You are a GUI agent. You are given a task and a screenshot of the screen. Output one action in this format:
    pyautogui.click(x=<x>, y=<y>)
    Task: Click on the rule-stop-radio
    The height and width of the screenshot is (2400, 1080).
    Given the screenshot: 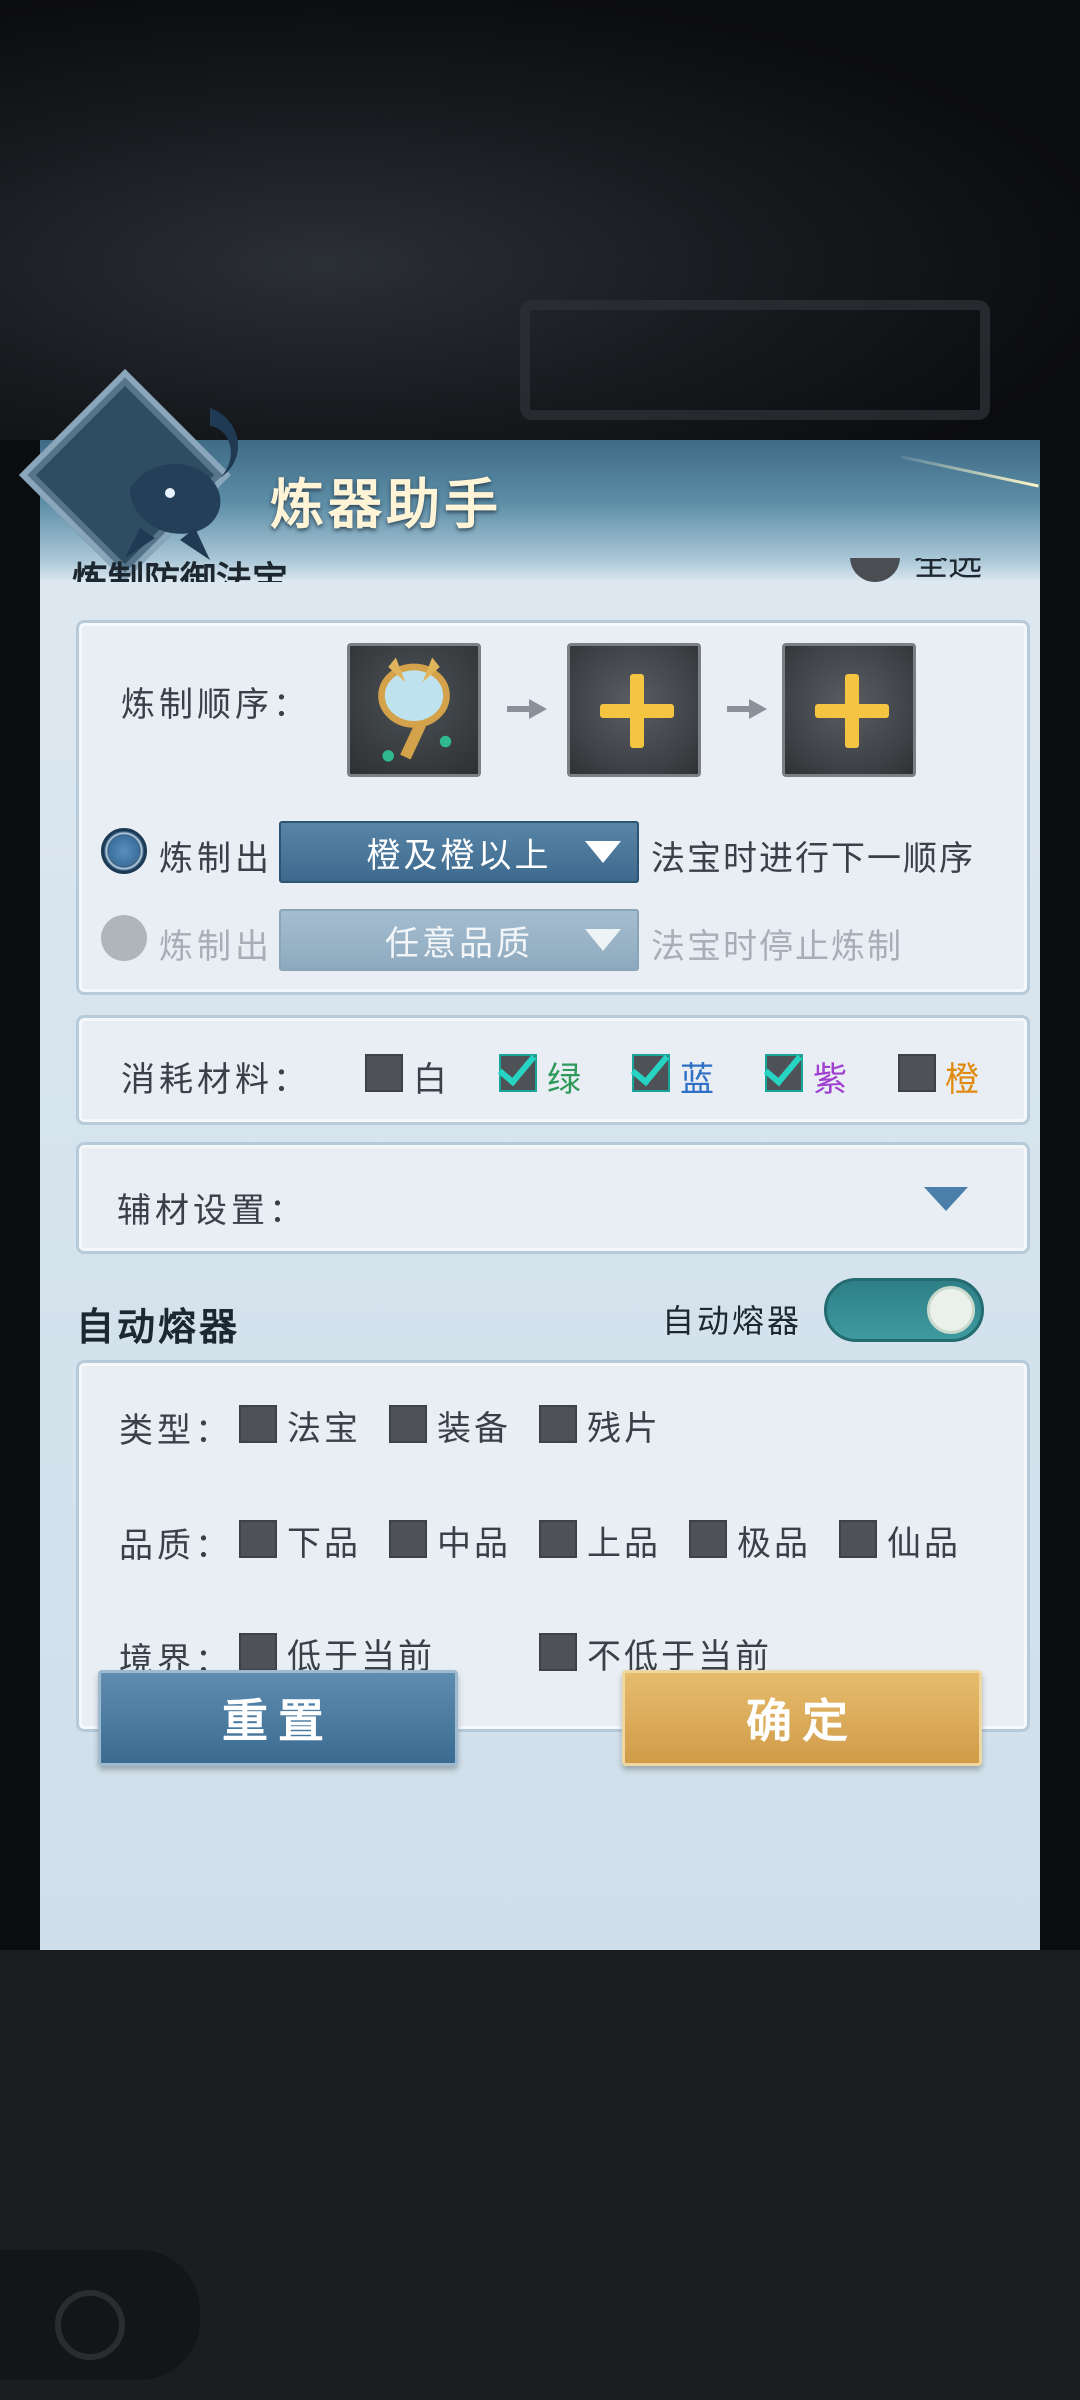 What is the action you would take?
    pyautogui.click(x=124, y=938)
    